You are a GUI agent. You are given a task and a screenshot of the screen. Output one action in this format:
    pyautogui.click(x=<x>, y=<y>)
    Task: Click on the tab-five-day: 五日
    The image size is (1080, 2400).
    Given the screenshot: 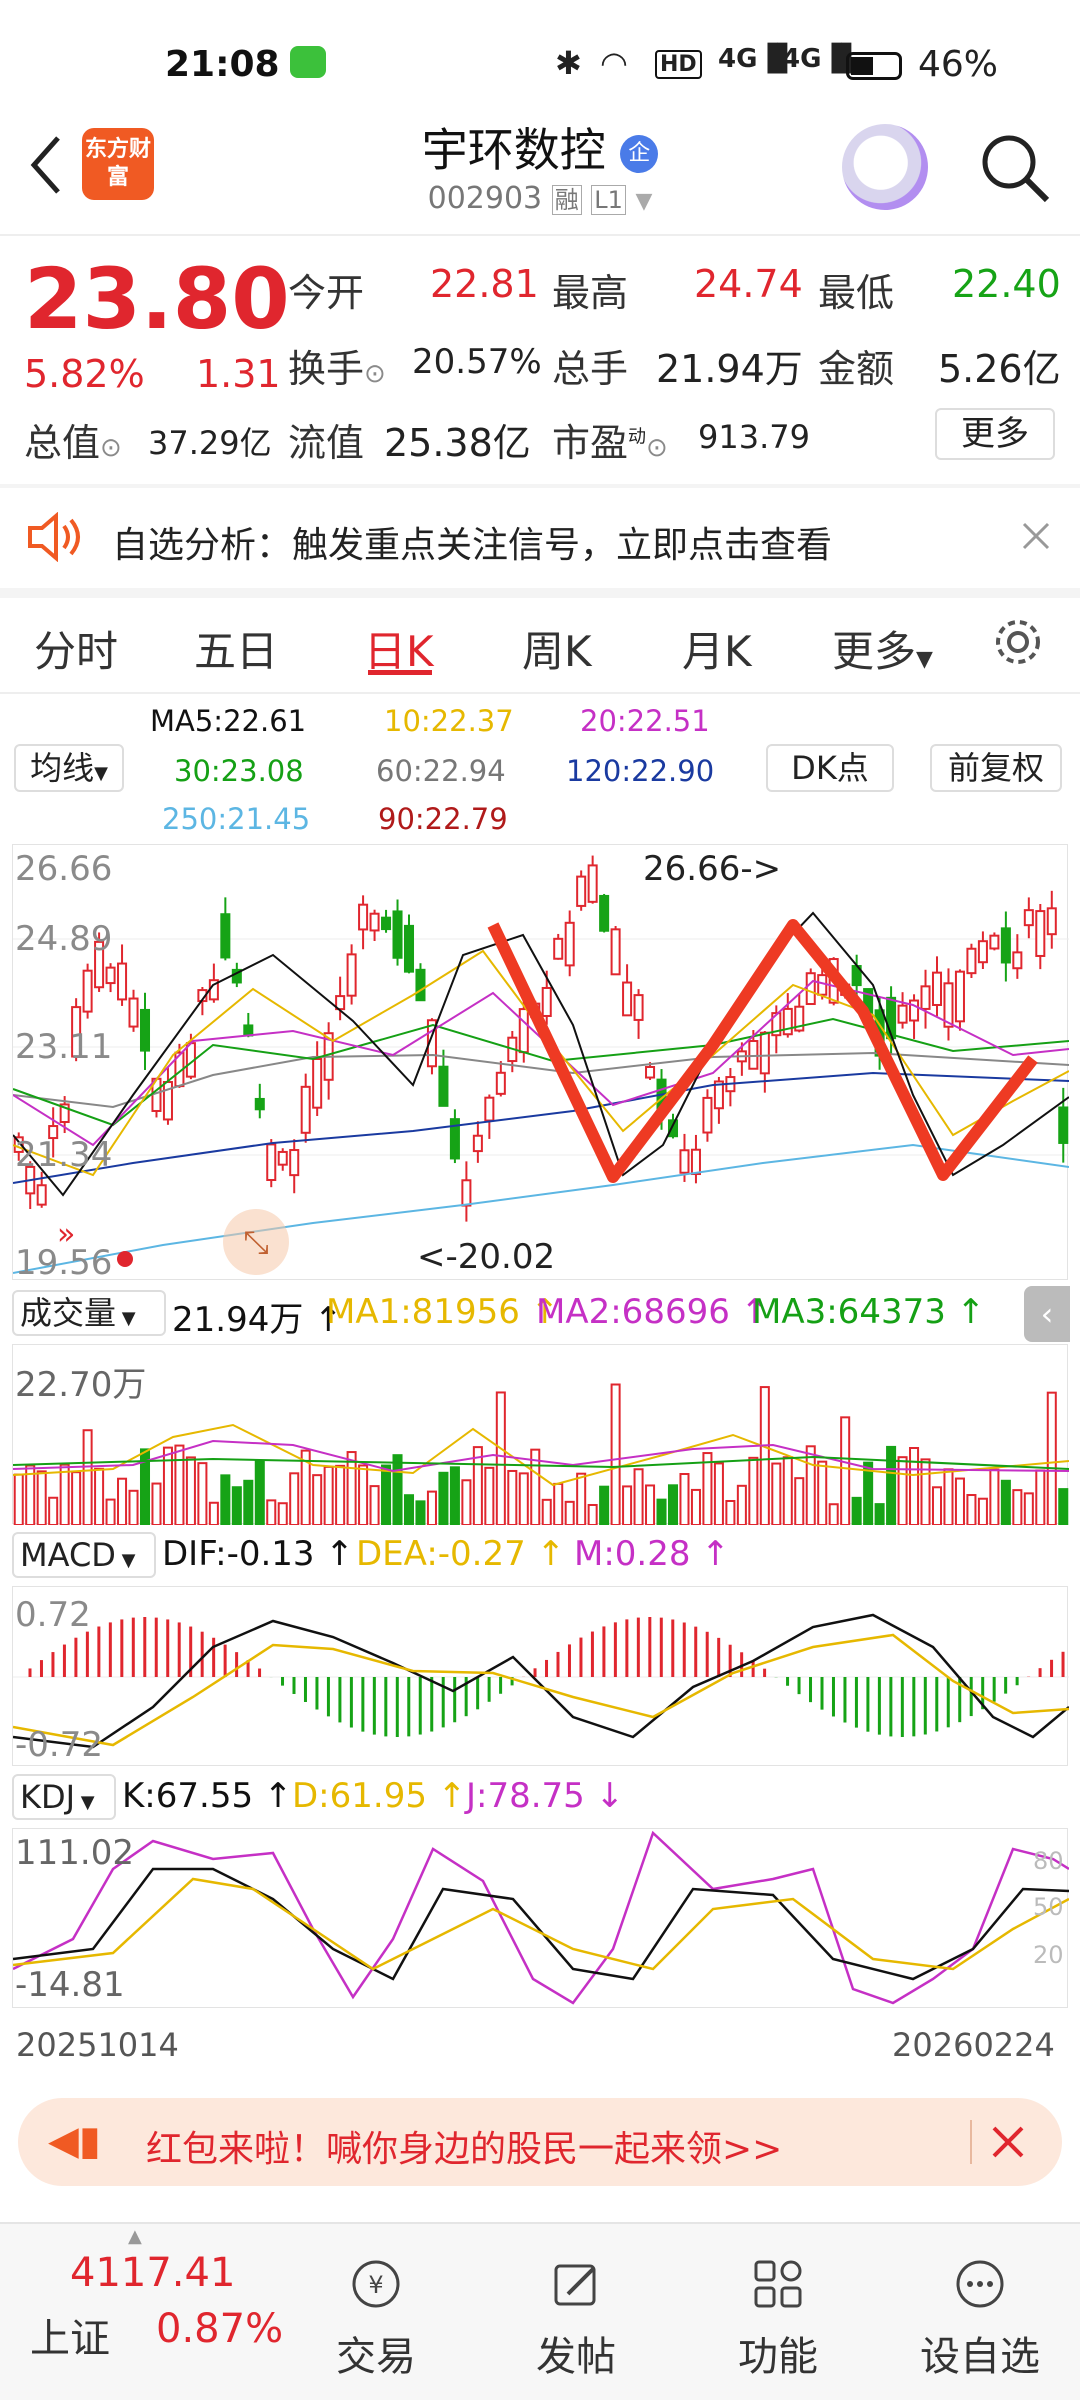 What is the action you would take?
    pyautogui.click(x=236, y=648)
    